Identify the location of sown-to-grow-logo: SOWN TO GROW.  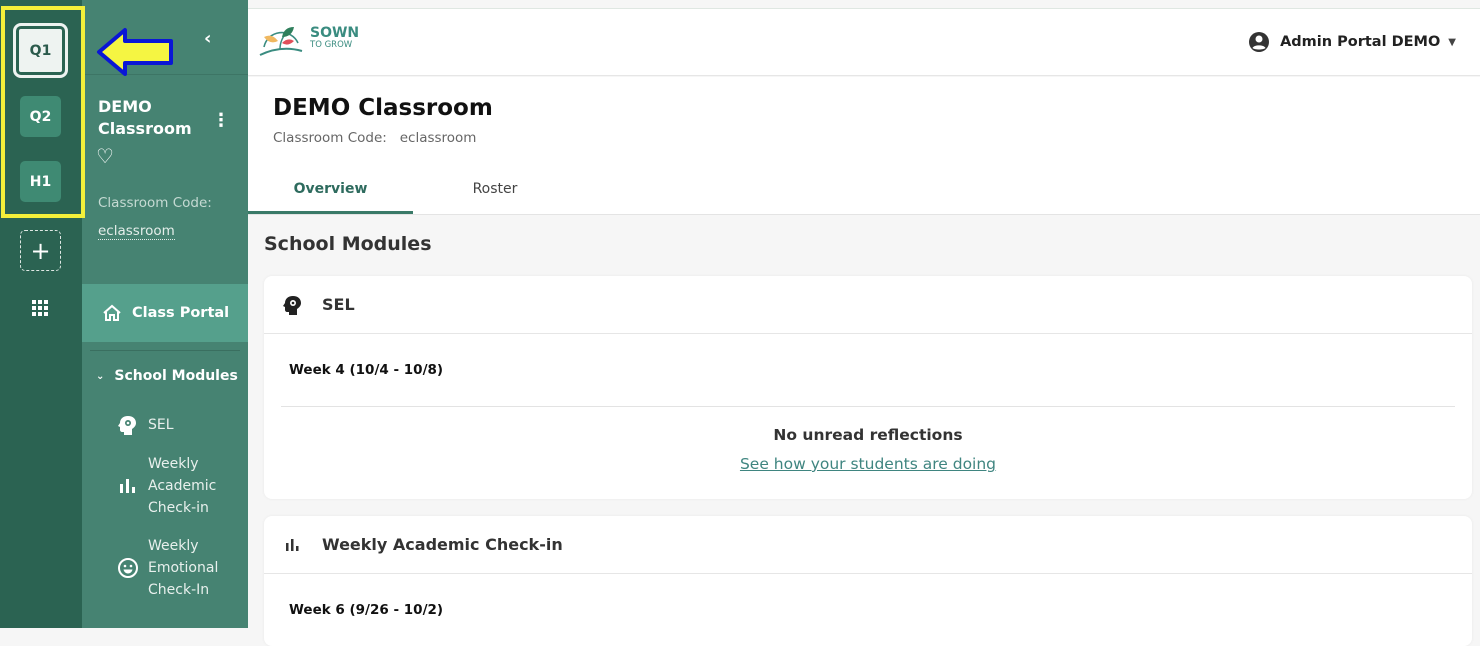
(308, 39).